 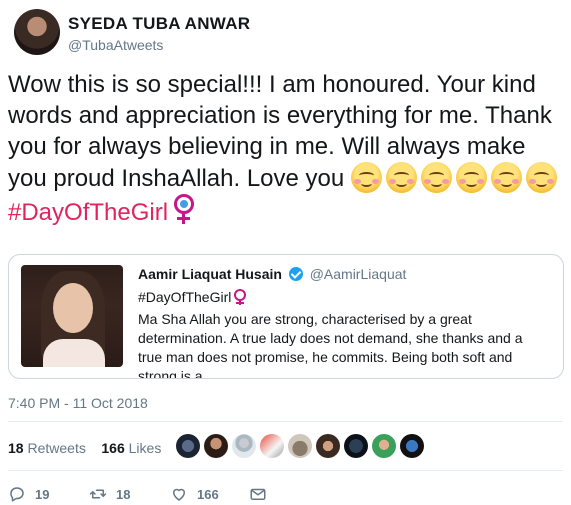 I want to click on quoted-tweet-image, so click(x=72, y=316).